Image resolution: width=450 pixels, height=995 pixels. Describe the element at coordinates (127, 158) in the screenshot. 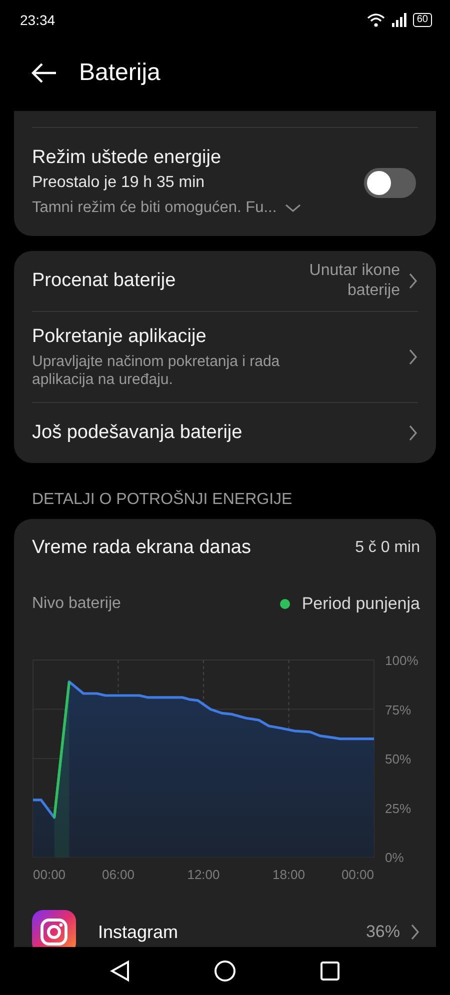

I see `setting-title: Režim uštede energije` at that location.